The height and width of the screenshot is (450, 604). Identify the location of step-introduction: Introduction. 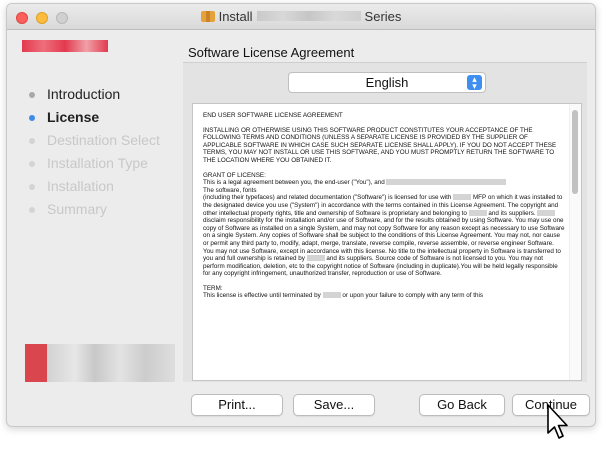
(75, 94).